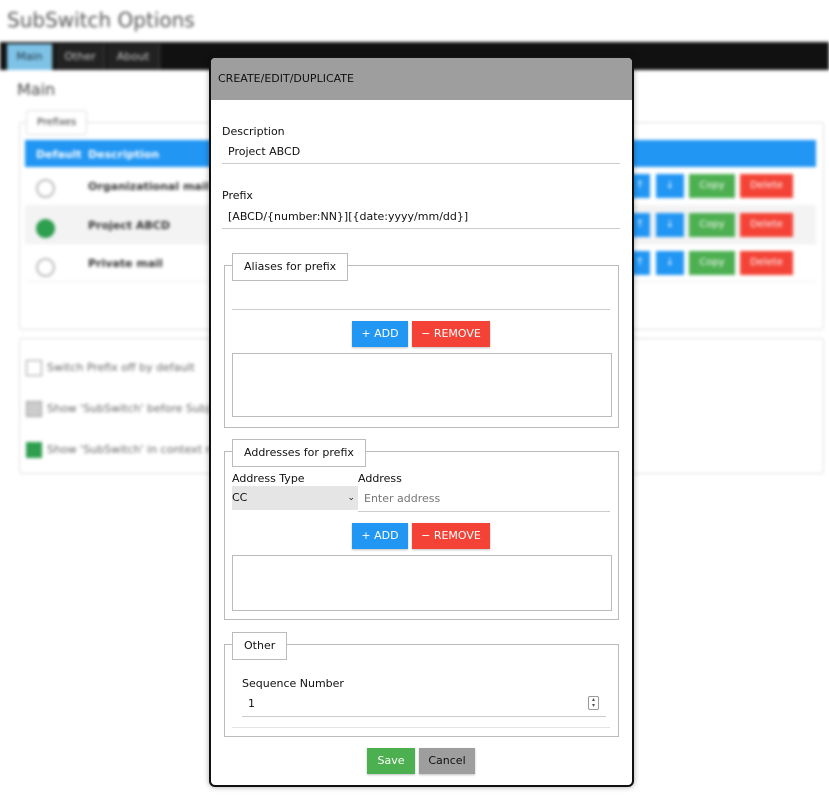  I want to click on show-context-menu-checkbox, so click(34, 450).